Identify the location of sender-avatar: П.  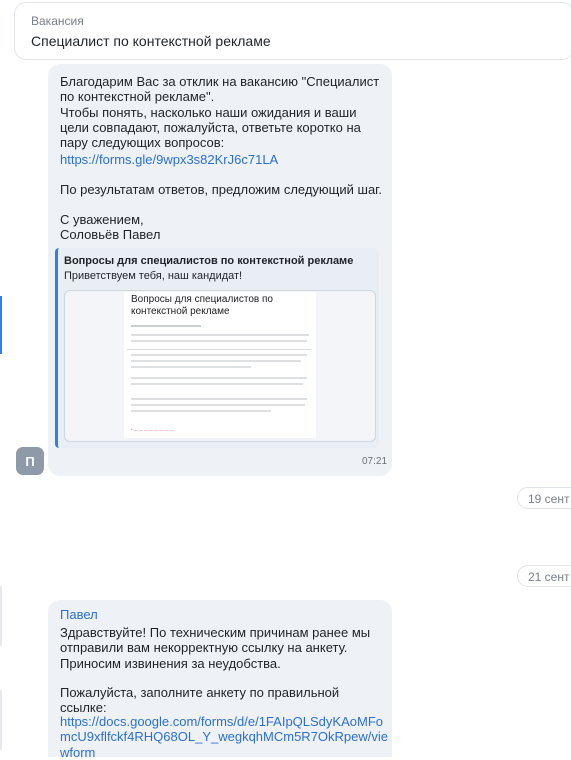
(30, 461).